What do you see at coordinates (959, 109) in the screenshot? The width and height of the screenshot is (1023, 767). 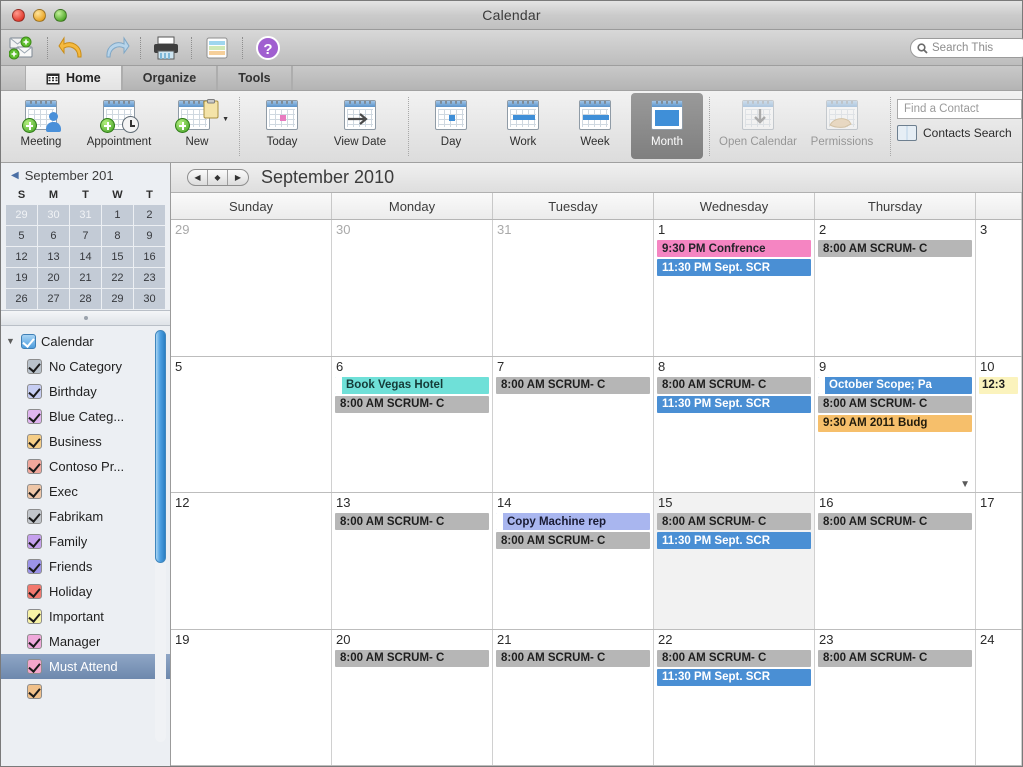 I see `find-contact-input: Find a Contact` at bounding box center [959, 109].